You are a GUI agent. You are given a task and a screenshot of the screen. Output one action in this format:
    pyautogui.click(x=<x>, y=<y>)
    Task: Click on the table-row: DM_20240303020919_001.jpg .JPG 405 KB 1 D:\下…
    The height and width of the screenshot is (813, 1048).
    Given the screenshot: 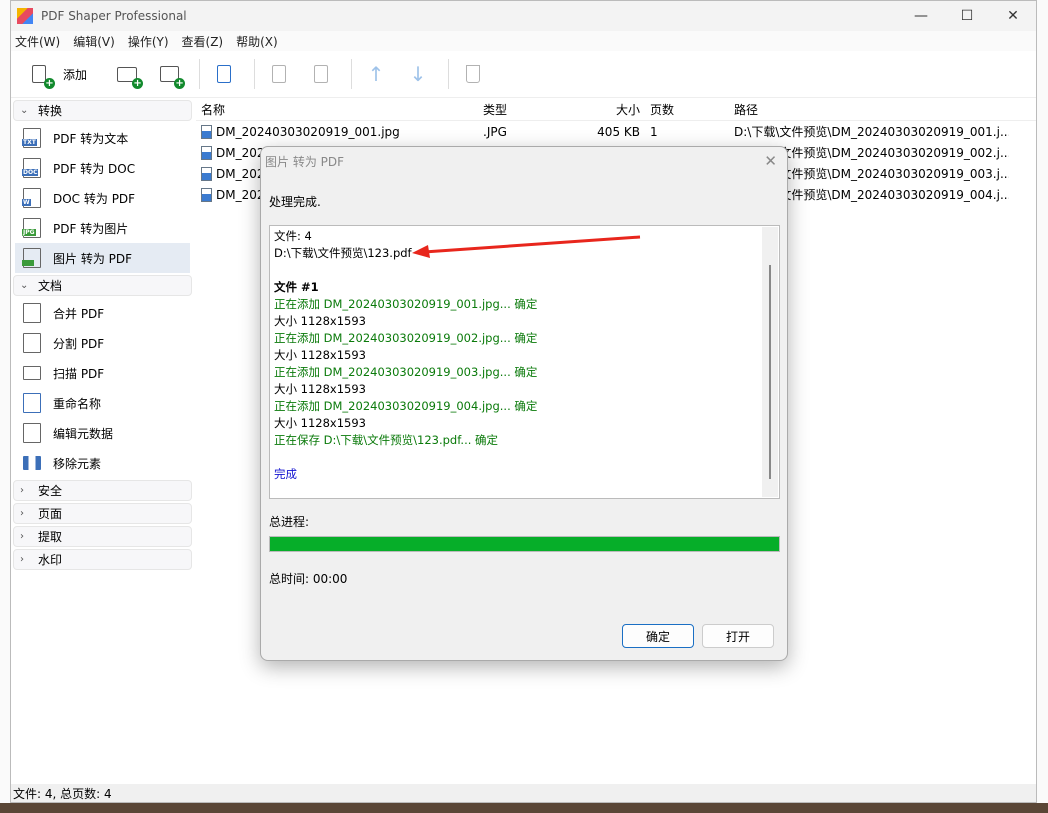 What is the action you would take?
    pyautogui.click(x=616, y=131)
    